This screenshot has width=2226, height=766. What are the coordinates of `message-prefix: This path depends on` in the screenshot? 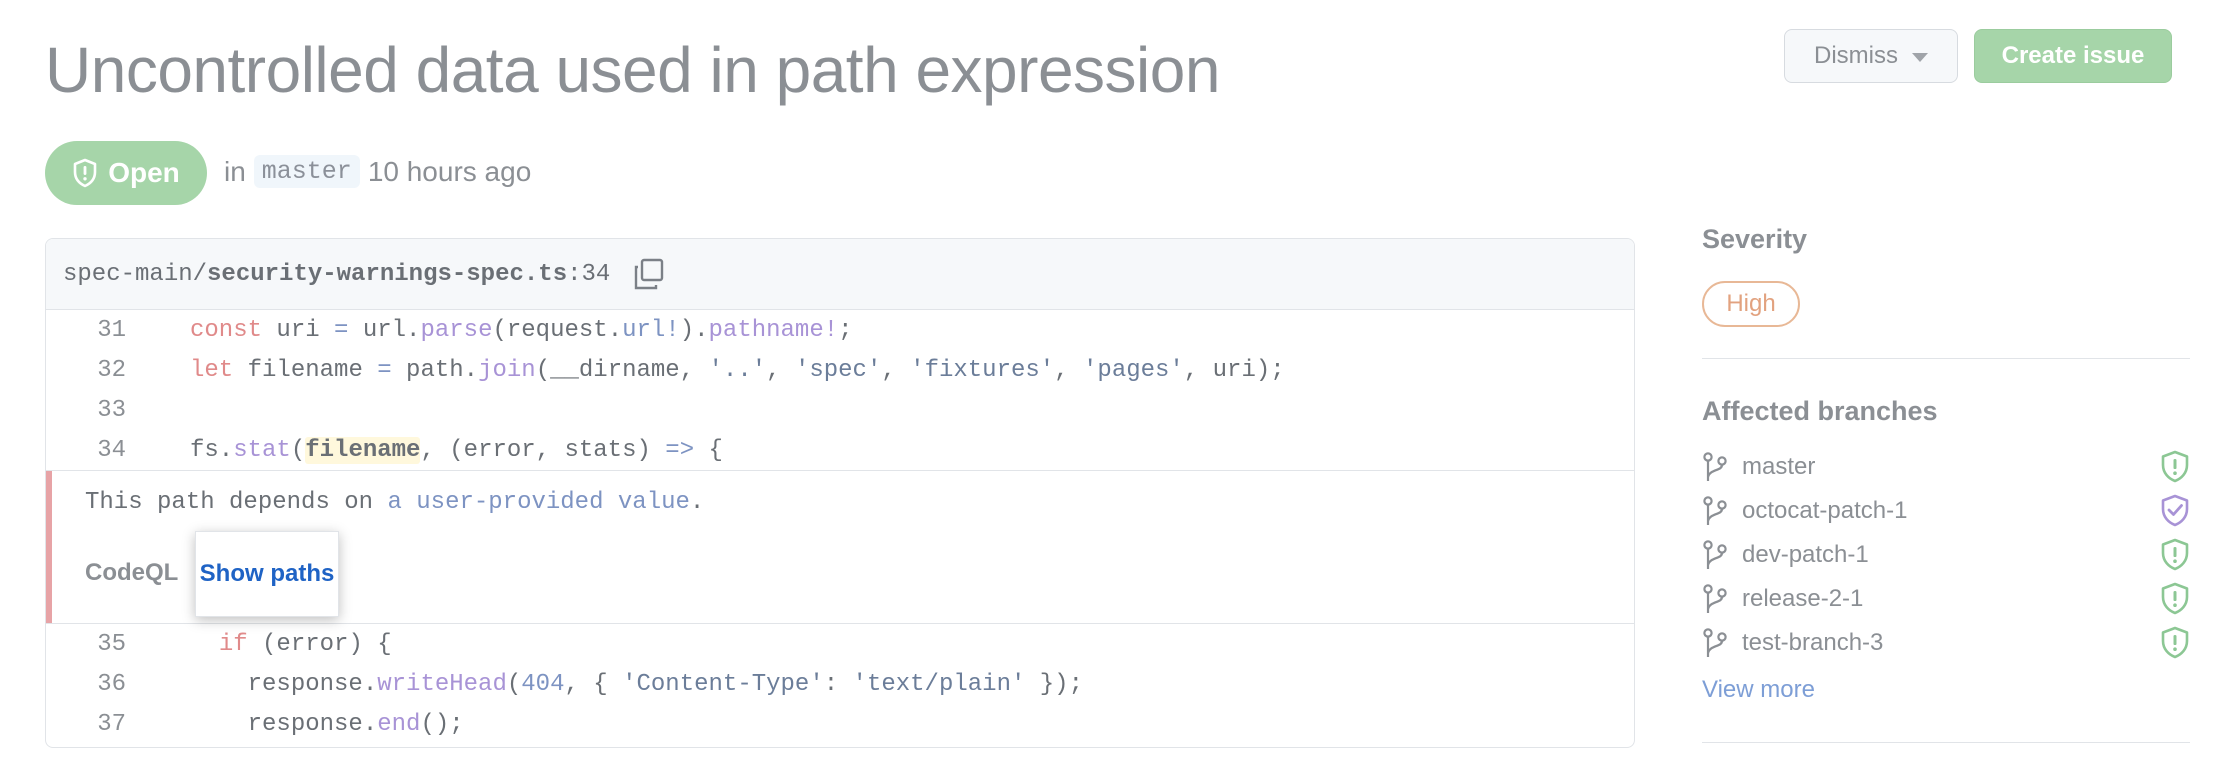 It's located at (236, 502).